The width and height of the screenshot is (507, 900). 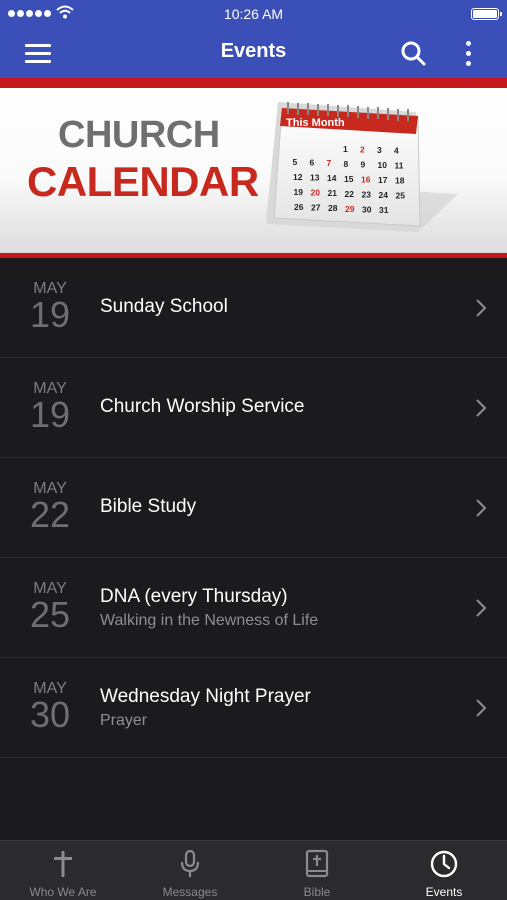 I want to click on event-title: Church Worship Service, so click(x=202, y=406).